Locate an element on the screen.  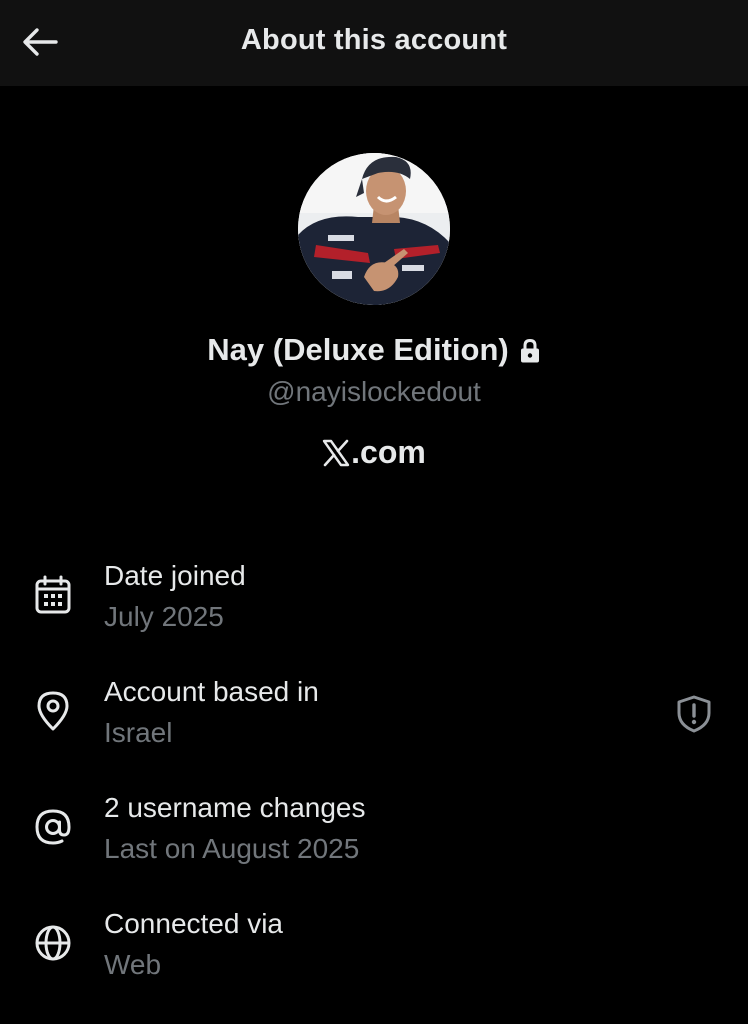
connected-via-value: Web is located at coordinates (133, 964).